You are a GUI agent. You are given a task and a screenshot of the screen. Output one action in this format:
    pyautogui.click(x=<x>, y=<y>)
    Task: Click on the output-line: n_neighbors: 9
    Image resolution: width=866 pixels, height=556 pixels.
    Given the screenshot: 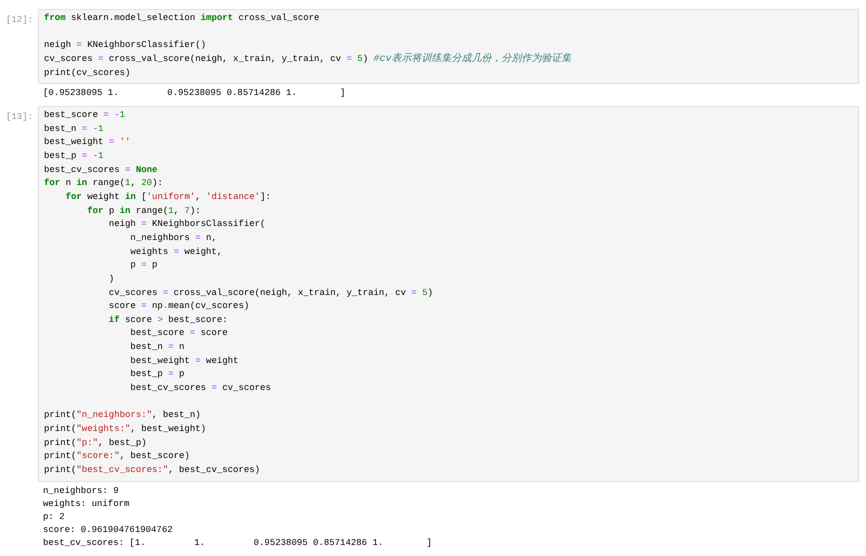 What is the action you would take?
    pyautogui.click(x=81, y=491)
    